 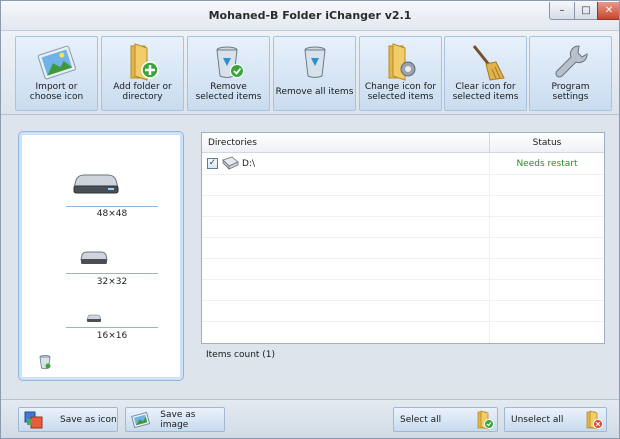 I want to click on window-title: Mohaned-B Folder iChanger v2.1, so click(x=310, y=15).